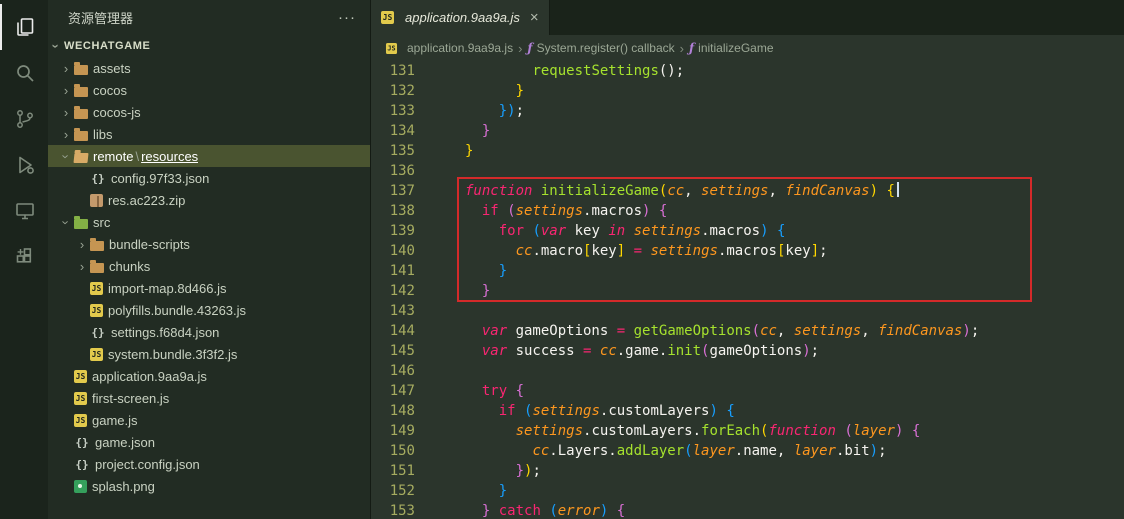  Describe the element at coordinates (731, 48) in the screenshot. I see `breadcrumb-item: initializeGame` at that location.